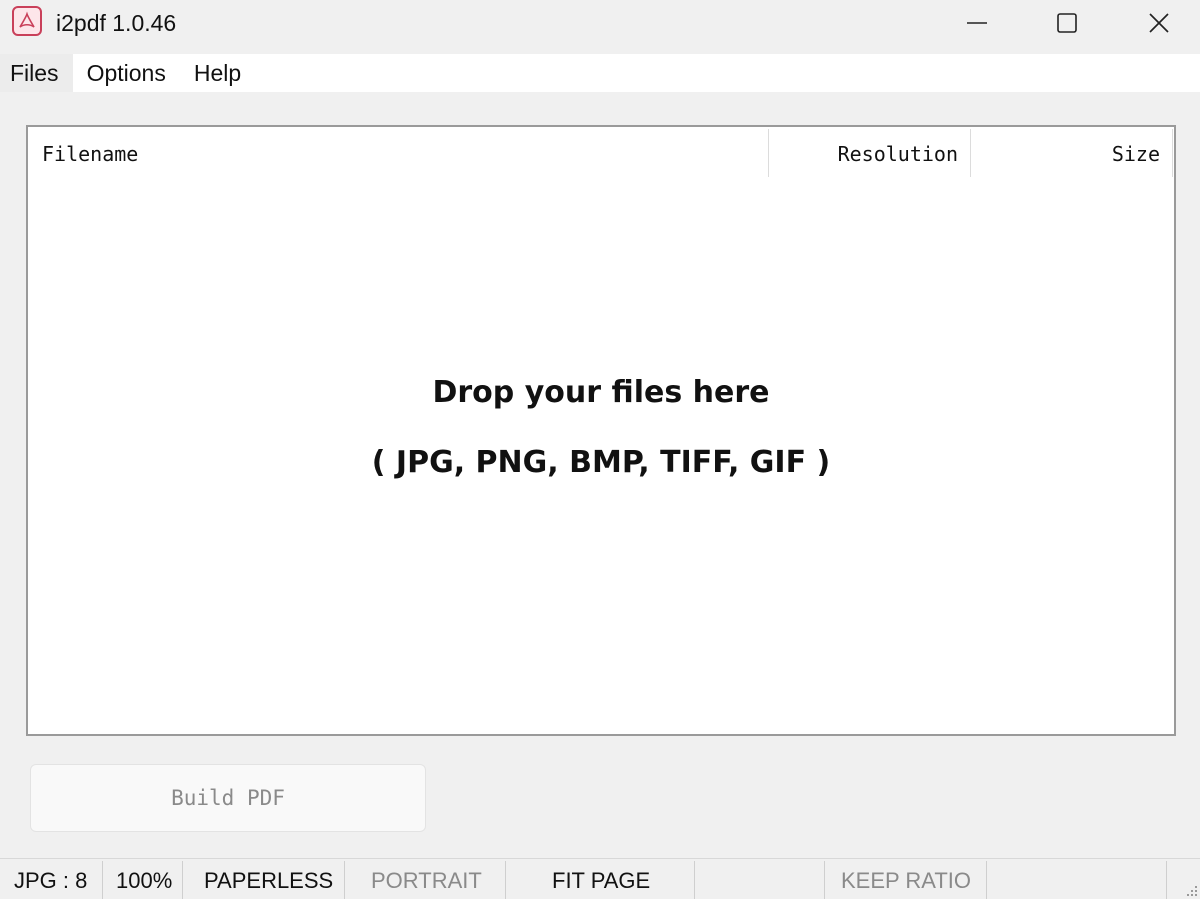  Describe the element at coordinates (426, 879) in the screenshot. I see `status-orientation: PORTRAIT` at that location.